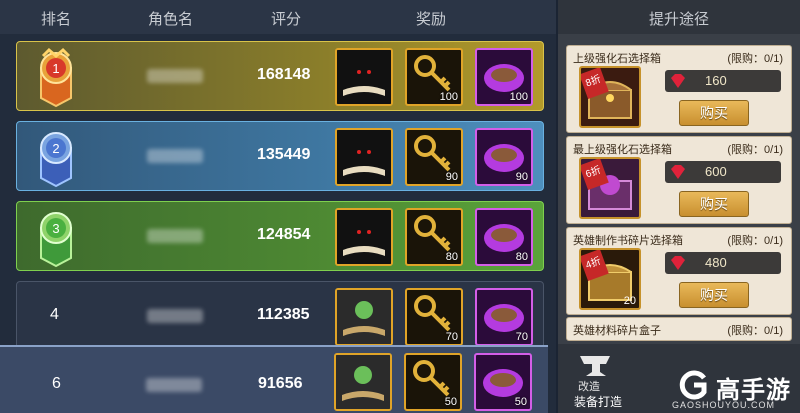  What do you see at coordinates (598, 402) in the screenshot?
I see `forge-button: 装备打造` at bounding box center [598, 402].